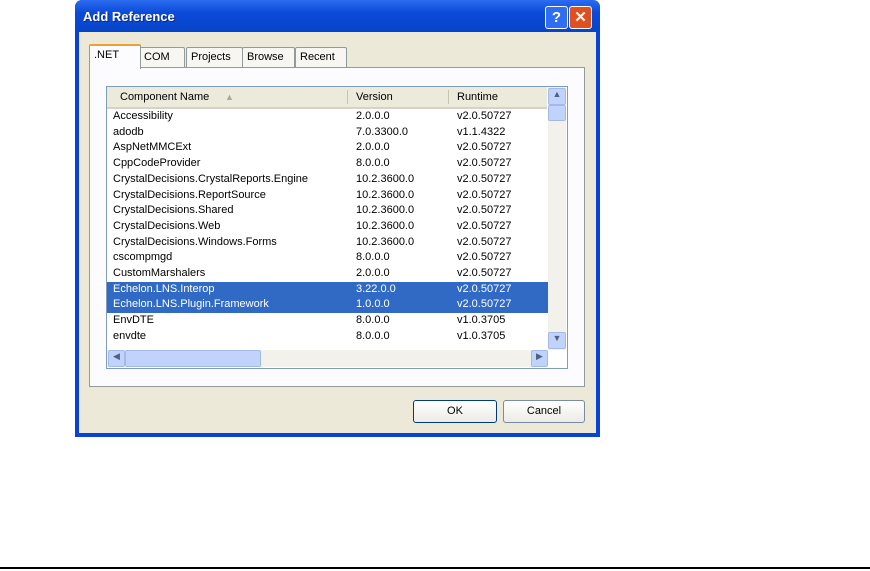 This screenshot has height=571, width=870. Describe the element at coordinates (557, 218) in the screenshot. I see `vertical-scrollbar: ▲ ▼` at that location.